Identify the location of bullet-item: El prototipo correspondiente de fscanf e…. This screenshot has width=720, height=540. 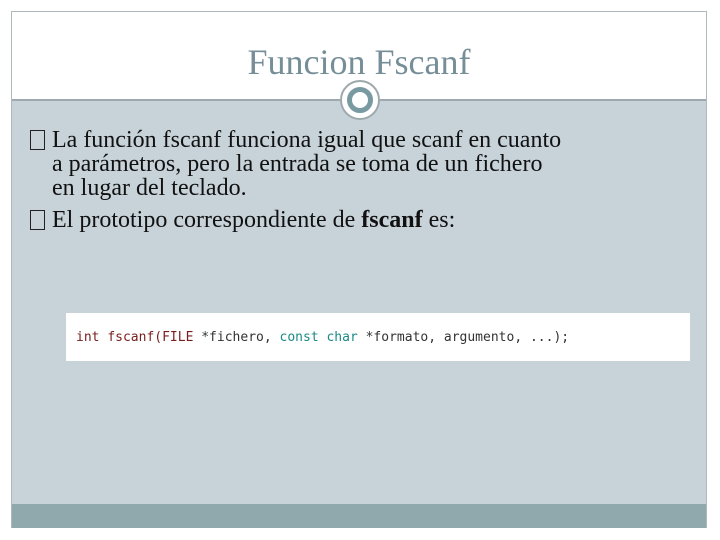
(365, 220).